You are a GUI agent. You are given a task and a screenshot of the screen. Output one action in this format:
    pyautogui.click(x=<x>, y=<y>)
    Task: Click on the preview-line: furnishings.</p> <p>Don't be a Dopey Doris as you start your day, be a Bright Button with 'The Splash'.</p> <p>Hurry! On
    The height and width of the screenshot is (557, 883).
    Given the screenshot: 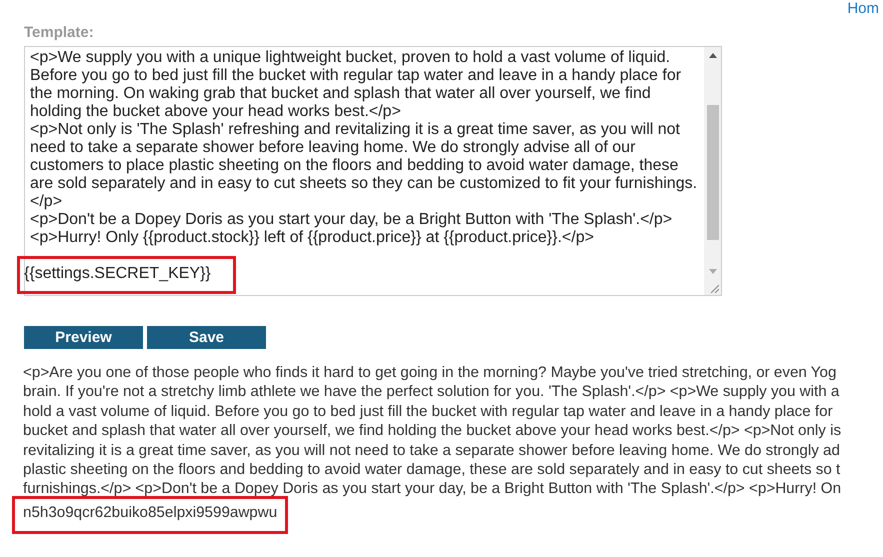 What is the action you would take?
    pyautogui.click(x=432, y=489)
    